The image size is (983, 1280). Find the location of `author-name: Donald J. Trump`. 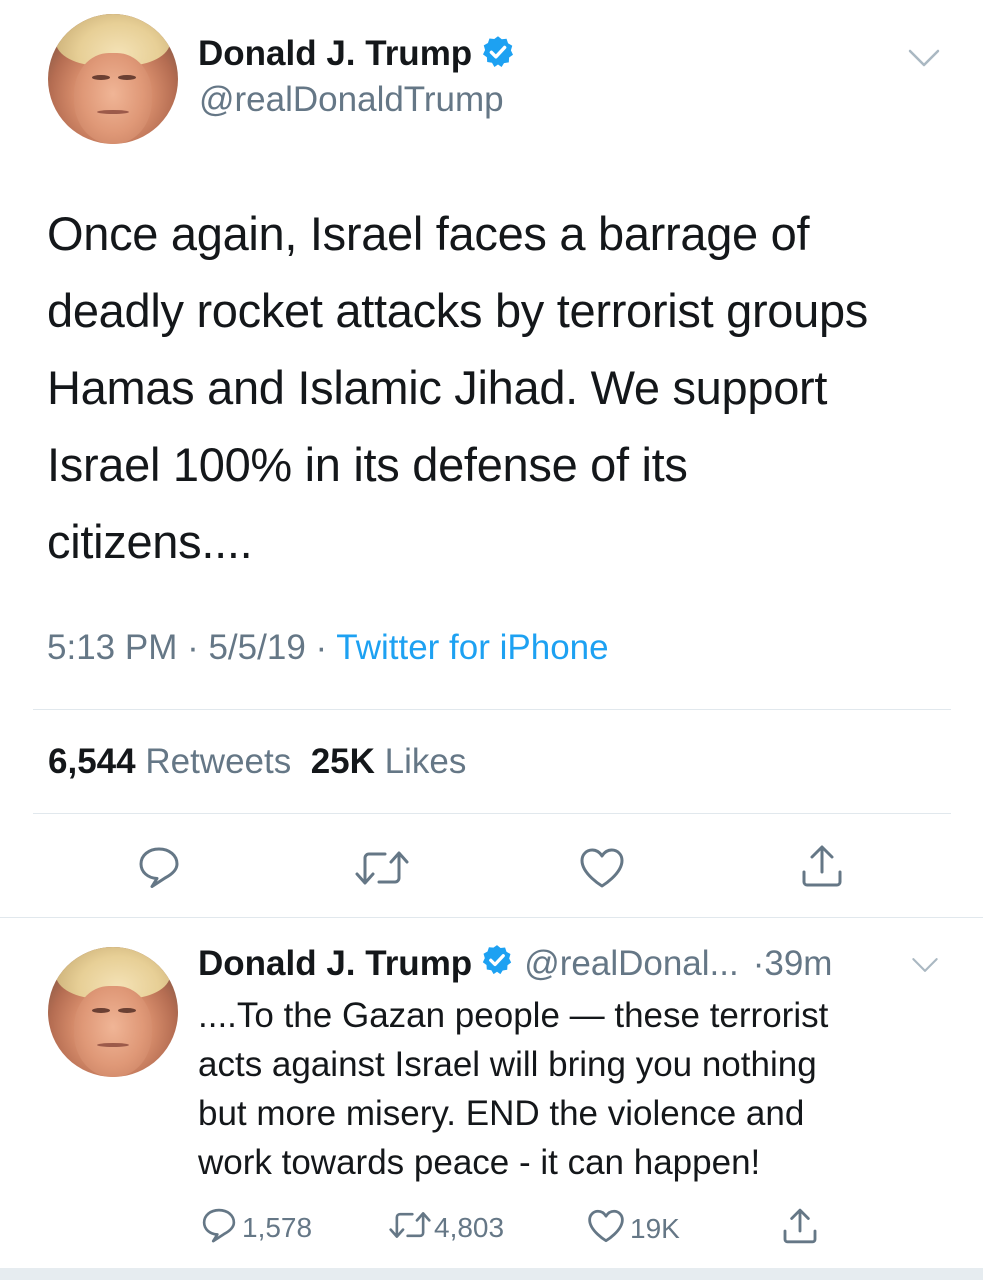

author-name: Donald J. Trump is located at coordinates (335, 54).